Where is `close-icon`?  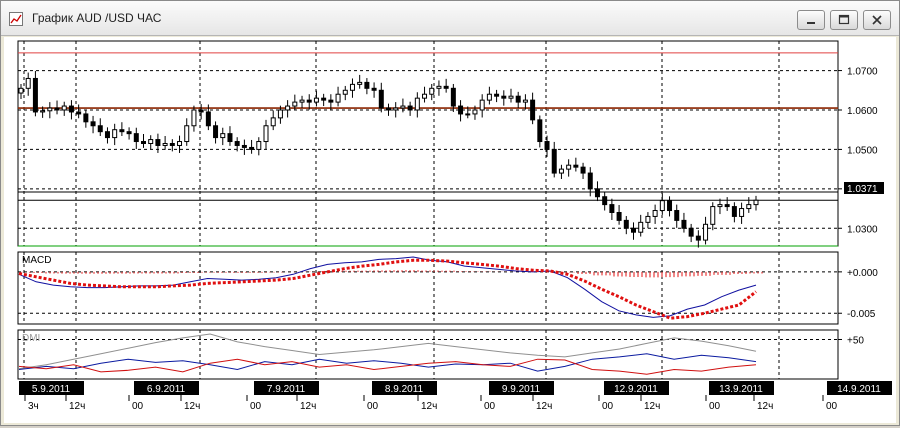 close-icon is located at coordinates (877, 20).